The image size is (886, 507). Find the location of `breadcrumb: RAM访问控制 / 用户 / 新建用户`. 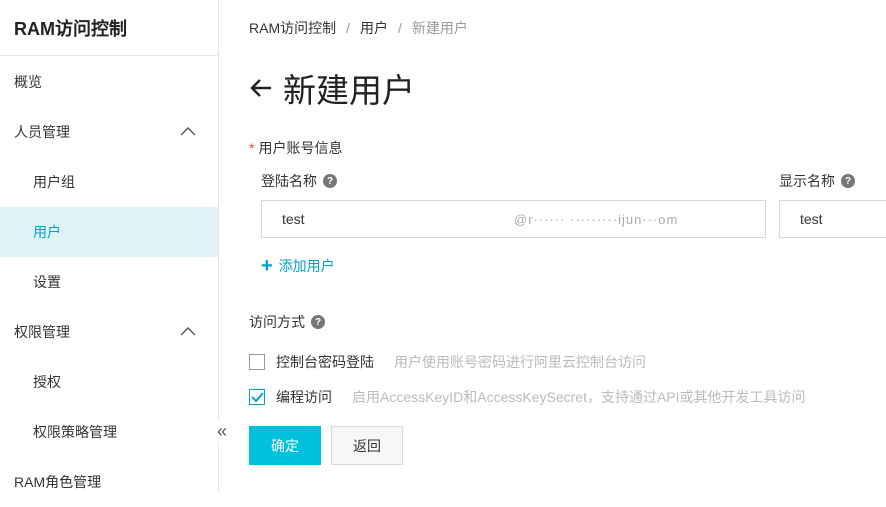

breadcrumb: RAM访问控制 / 用户 / 新建用户 is located at coordinates (358, 28).